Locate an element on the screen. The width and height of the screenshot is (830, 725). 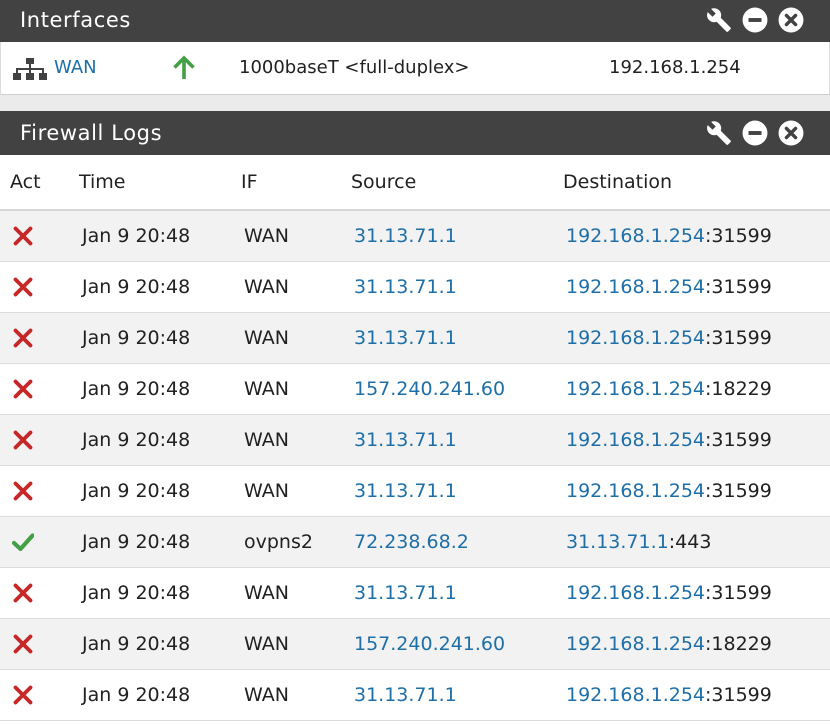
interface-cell: ovpns2 is located at coordinates (296, 542).